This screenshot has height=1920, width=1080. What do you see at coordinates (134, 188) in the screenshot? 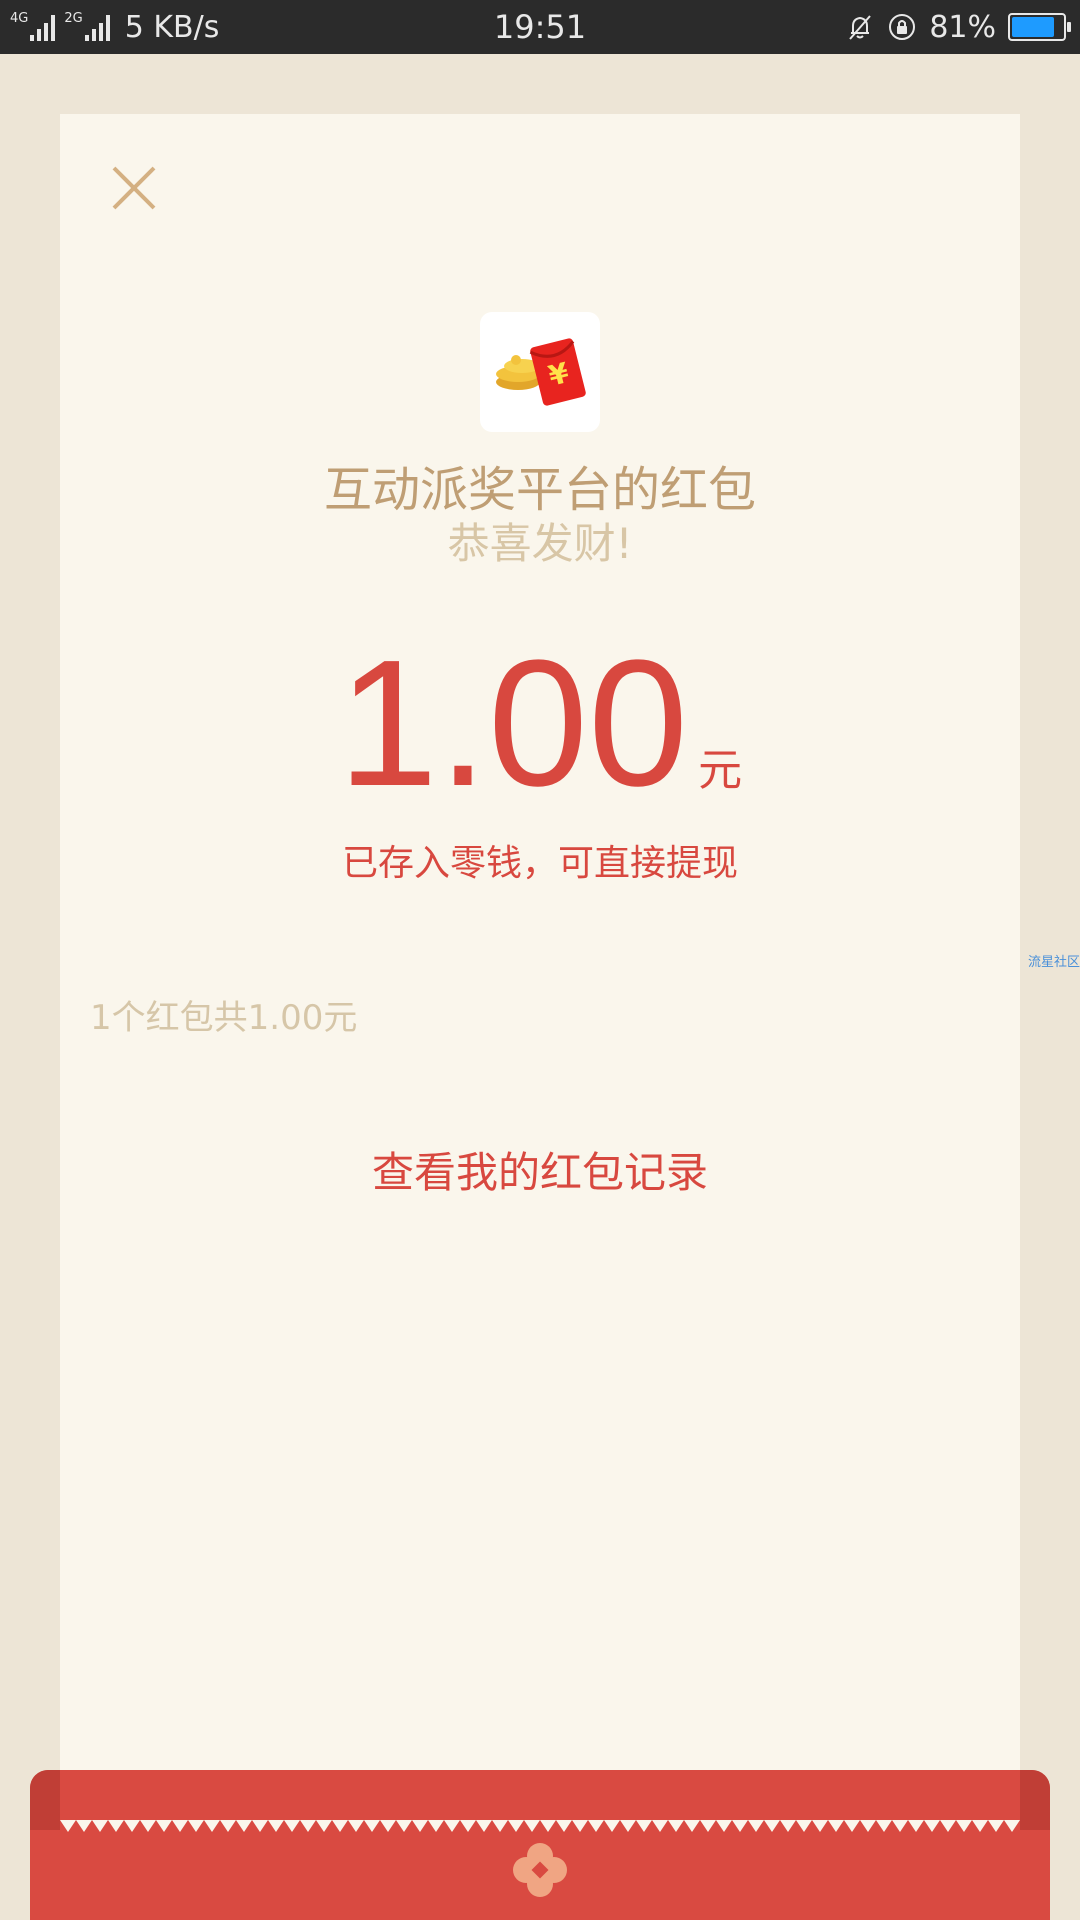
I see `close-icon` at bounding box center [134, 188].